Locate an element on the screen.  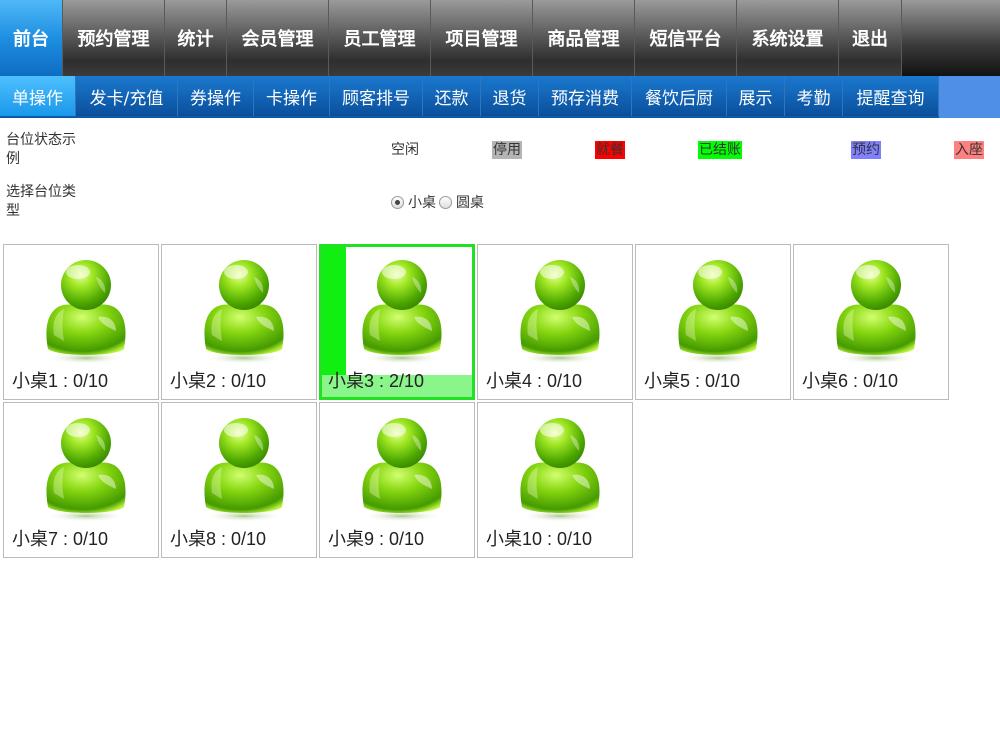
legend-seated: 入座 is located at coordinates (969, 150).